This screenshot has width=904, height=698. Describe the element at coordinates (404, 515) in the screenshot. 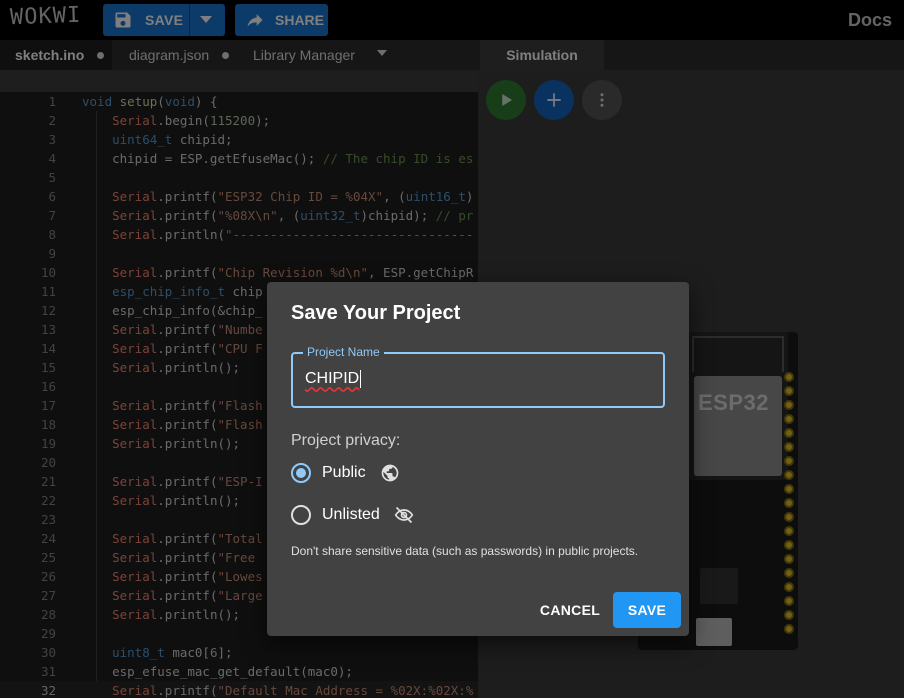

I see `eye-off-icon` at that location.